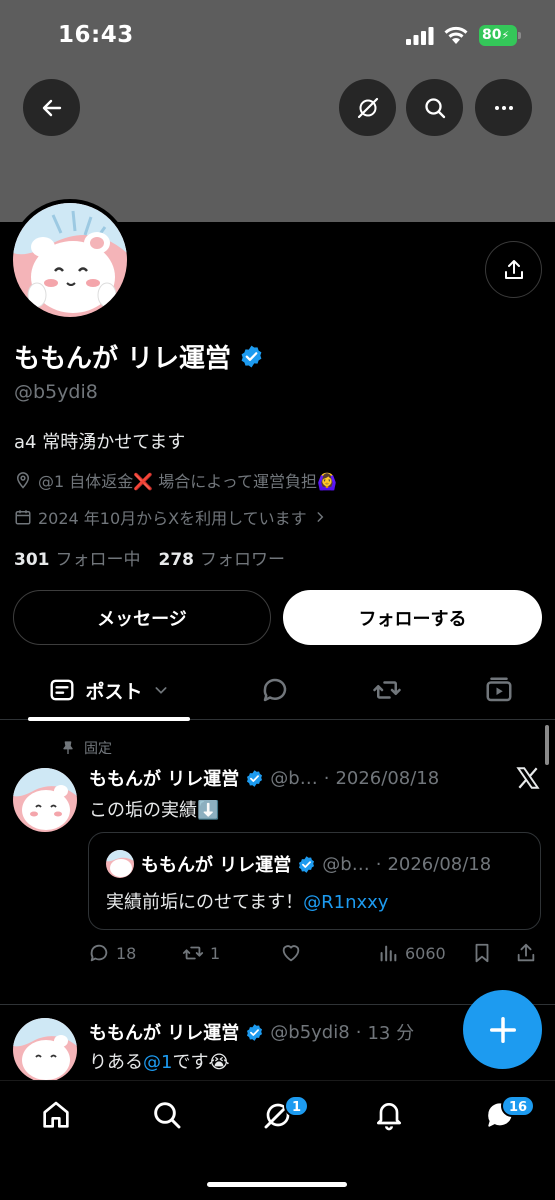 Image resolution: width=555 pixels, height=1200 pixels. I want to click on profile-name-row: ももんが リレ運営, so click(139, 356).